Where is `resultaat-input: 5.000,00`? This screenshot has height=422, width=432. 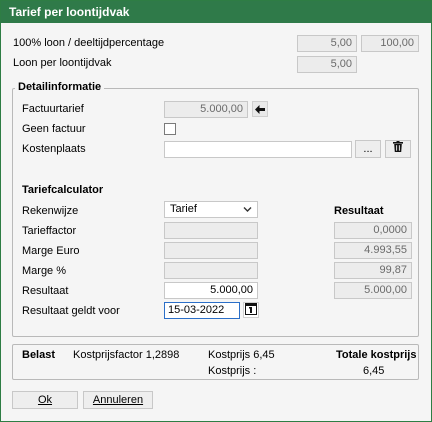 resultaat-input: 5.000,00 is located at coordinates (211, 290).